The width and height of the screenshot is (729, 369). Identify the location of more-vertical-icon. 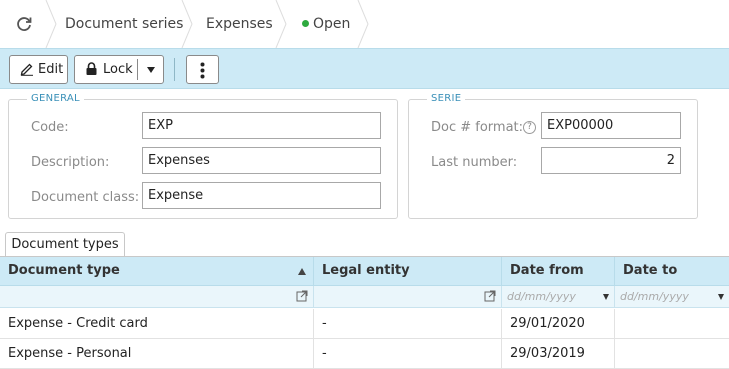
(202, 70).